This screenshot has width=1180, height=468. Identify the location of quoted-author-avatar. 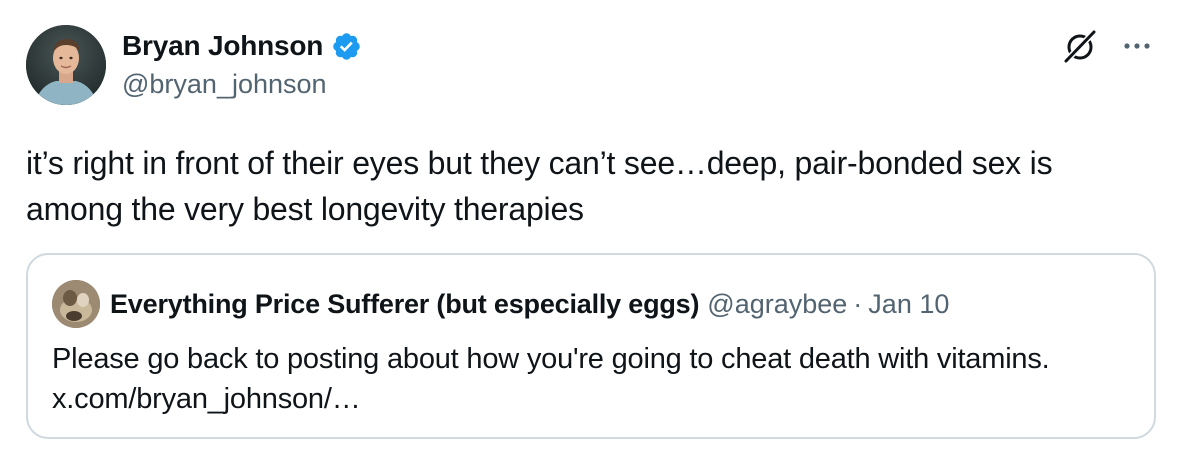
(76, 304).